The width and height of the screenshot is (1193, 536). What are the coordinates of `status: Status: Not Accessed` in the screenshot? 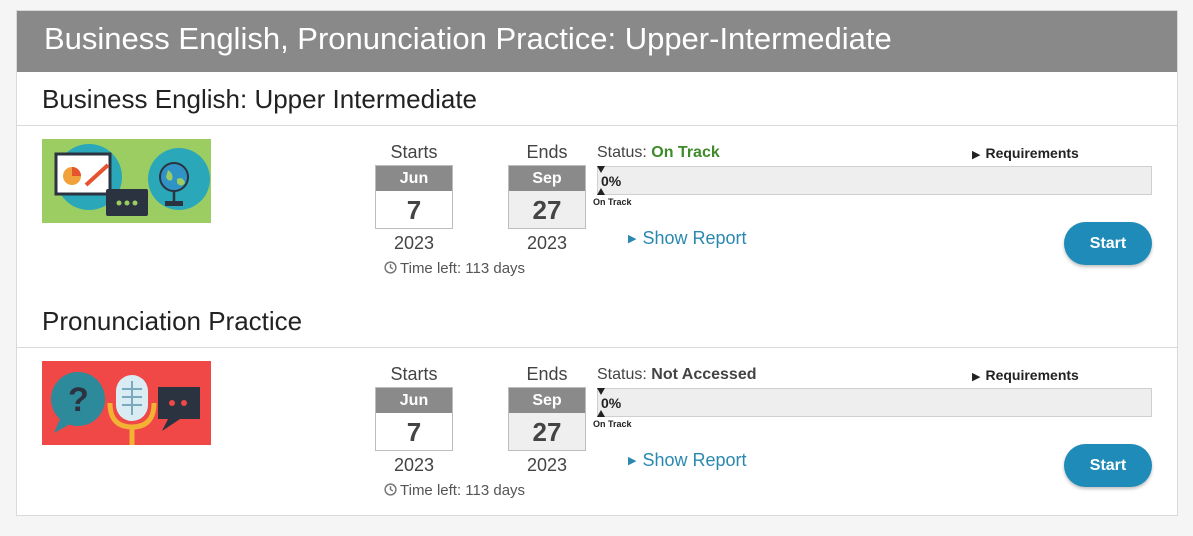 It's located at (677, 375).